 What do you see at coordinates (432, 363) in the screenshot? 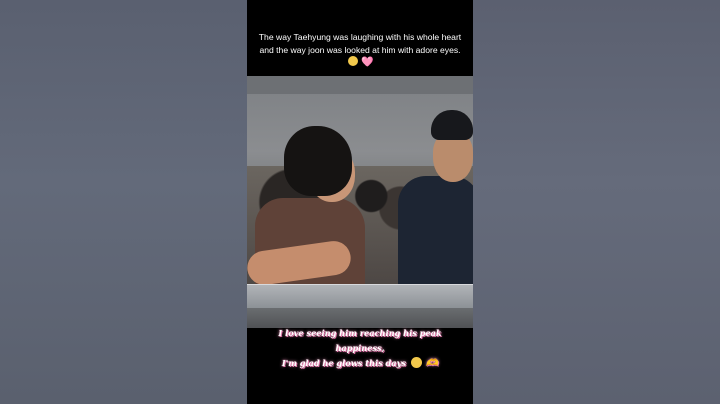
I see `heart-hands-icon: 🫶` at bounding box center [432, 363].